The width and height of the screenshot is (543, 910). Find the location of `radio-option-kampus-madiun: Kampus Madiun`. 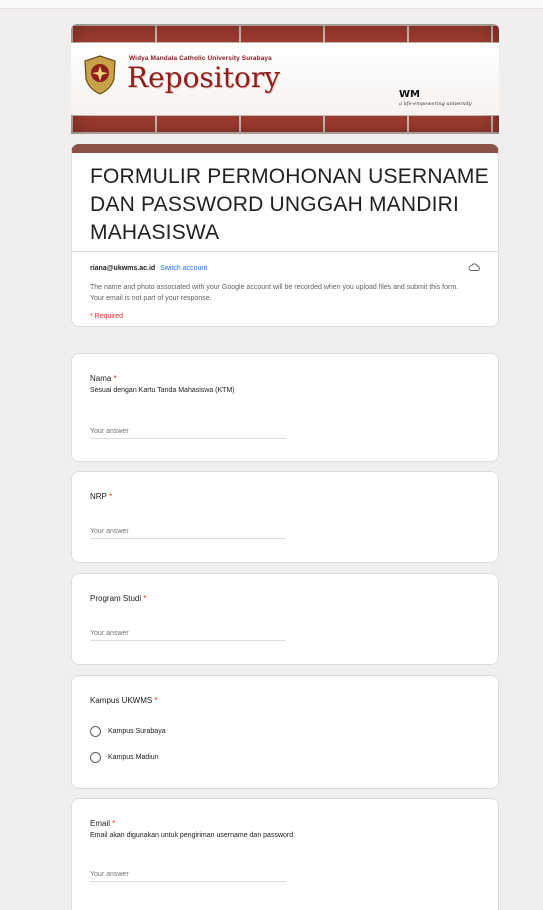

radio-option-kampus-madiun: Kampus Madiun is located at coordinates (124, 757).